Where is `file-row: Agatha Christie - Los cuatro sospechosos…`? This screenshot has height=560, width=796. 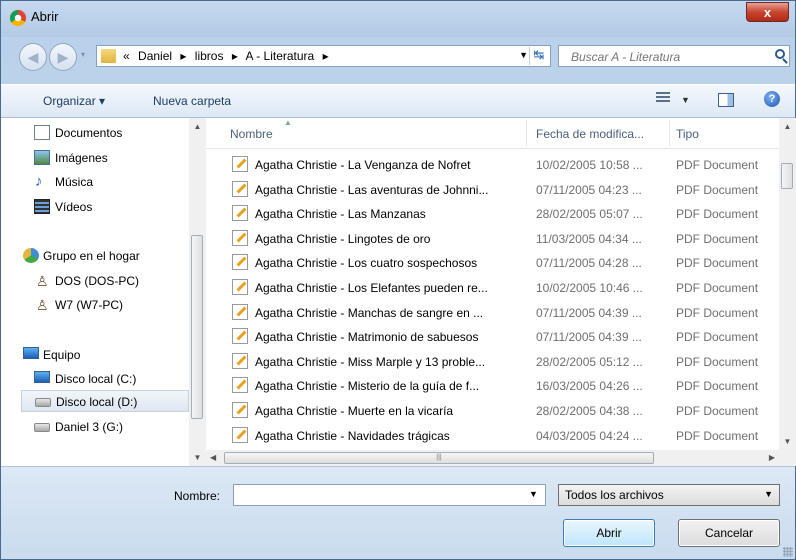 file-row: Agatha Christie - Los cuatro sospechosos… is located at coordinates (492, 262).